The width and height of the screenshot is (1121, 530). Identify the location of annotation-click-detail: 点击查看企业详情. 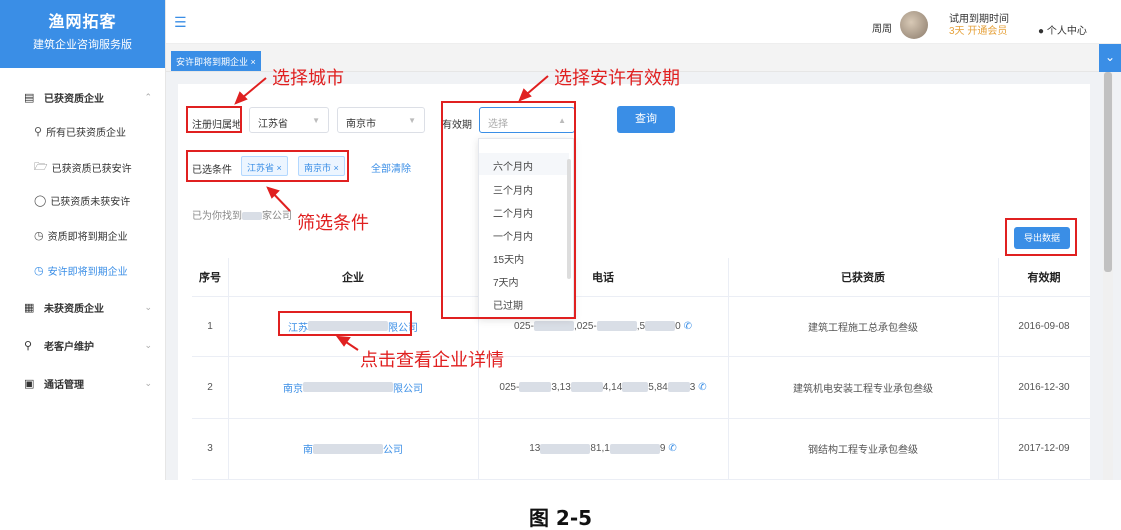
(432, 360).